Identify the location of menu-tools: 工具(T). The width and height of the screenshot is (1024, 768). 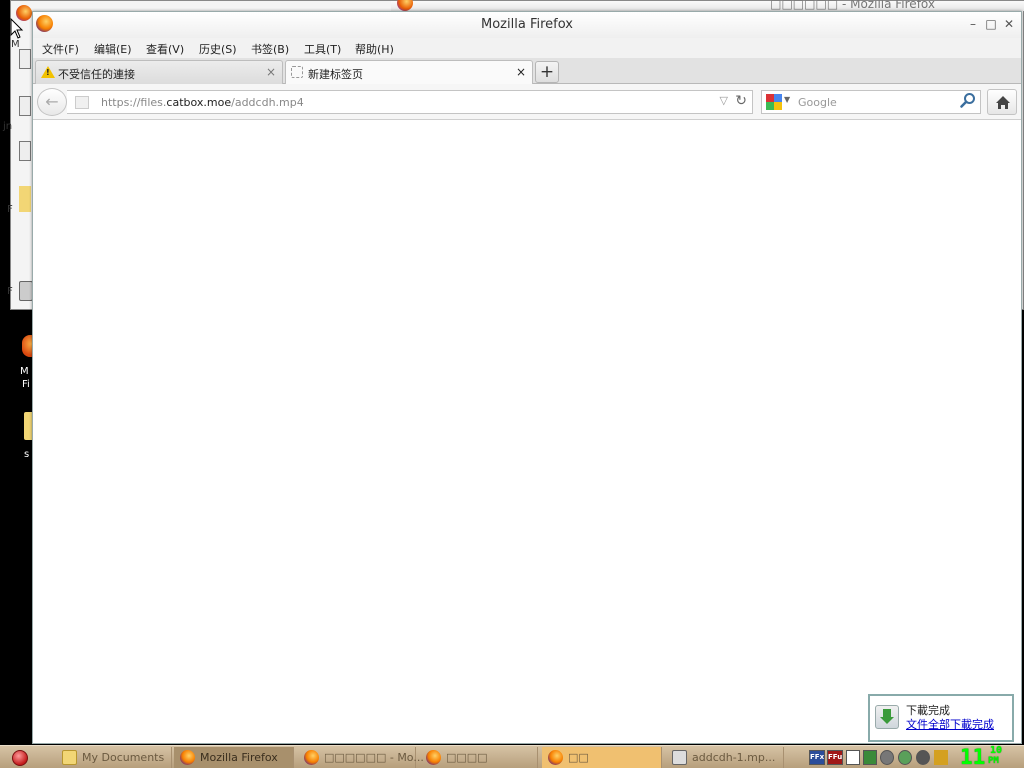
(322, 49).